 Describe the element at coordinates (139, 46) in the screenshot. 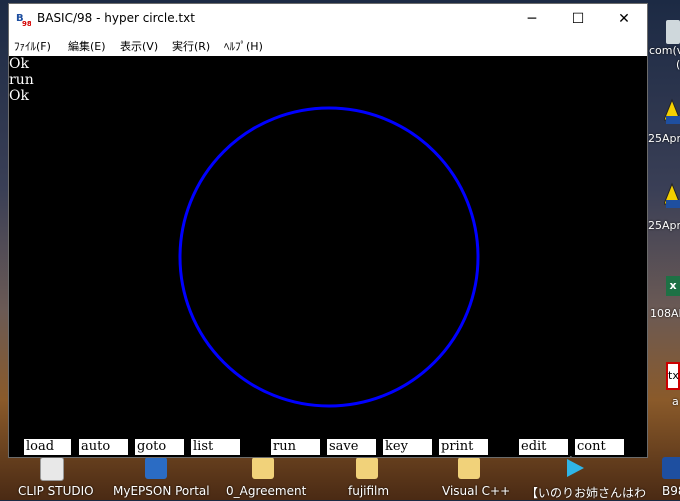

I see `menu-view: 表示(V)` at that location.